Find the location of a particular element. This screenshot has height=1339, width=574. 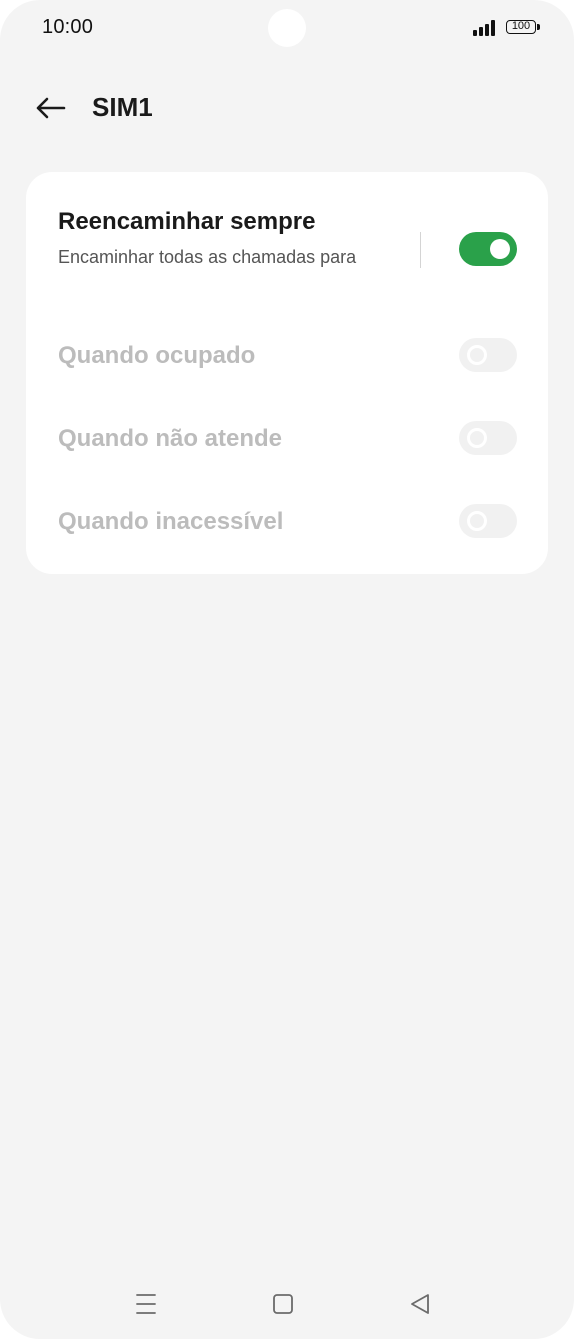

when-no-answer-toggle is located at coordinates (488, 438).